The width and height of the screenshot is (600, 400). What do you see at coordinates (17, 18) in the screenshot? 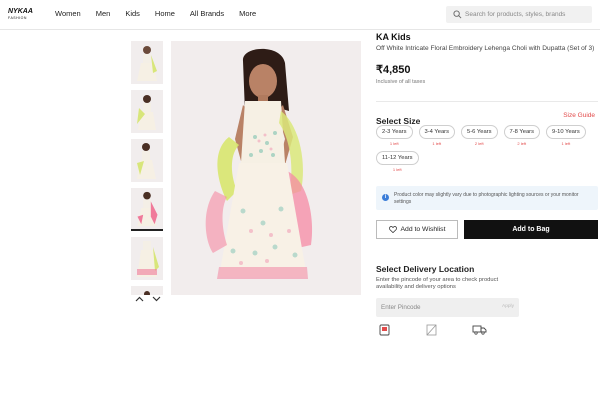
I see `logo-line2: FASHION` at bounding box center [17, 18].